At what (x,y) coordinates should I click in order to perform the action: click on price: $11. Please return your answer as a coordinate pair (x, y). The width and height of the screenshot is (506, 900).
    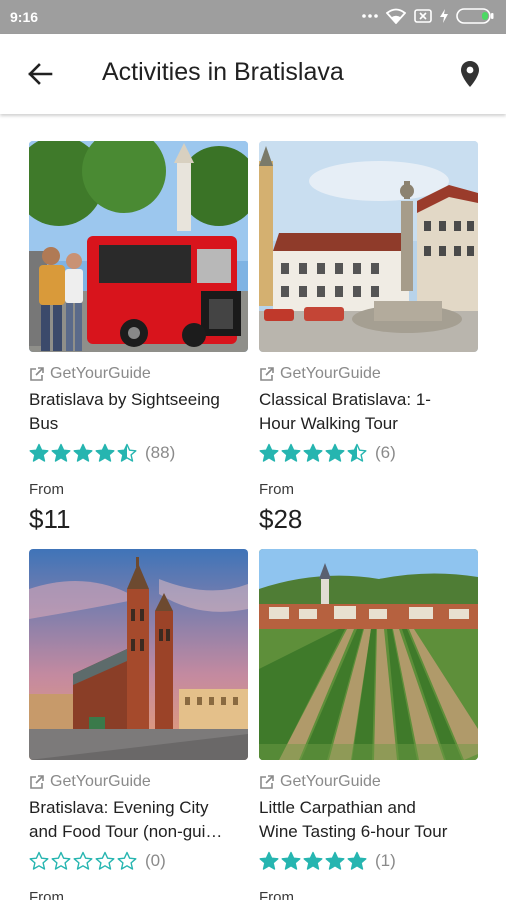
    Looking at the image, I should click on (50, 519).